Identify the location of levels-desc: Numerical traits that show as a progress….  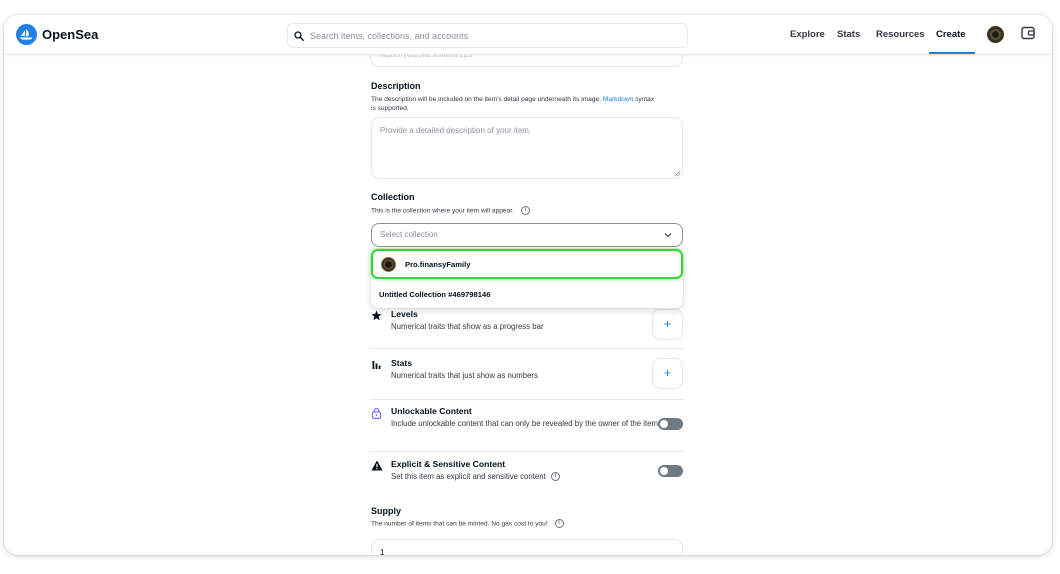
(467, 326).